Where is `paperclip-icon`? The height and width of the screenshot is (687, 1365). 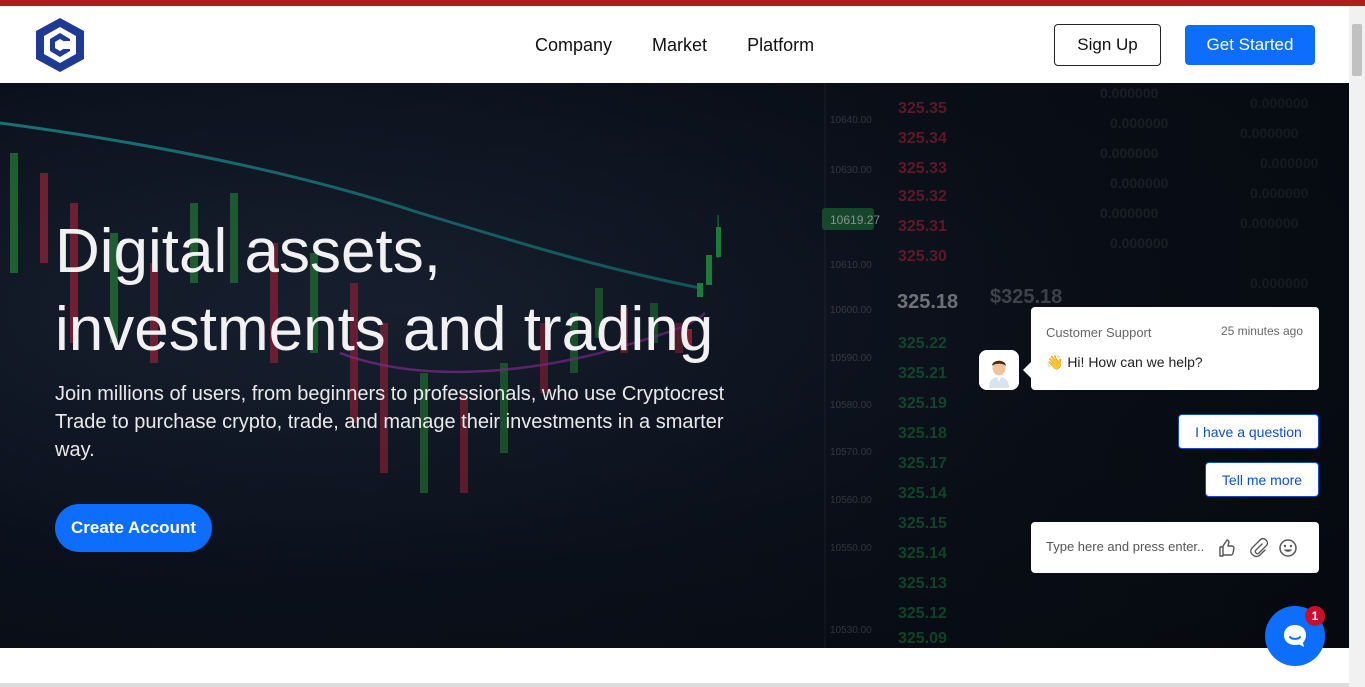
paperclip-icon is located at coordinates (1258, 548).